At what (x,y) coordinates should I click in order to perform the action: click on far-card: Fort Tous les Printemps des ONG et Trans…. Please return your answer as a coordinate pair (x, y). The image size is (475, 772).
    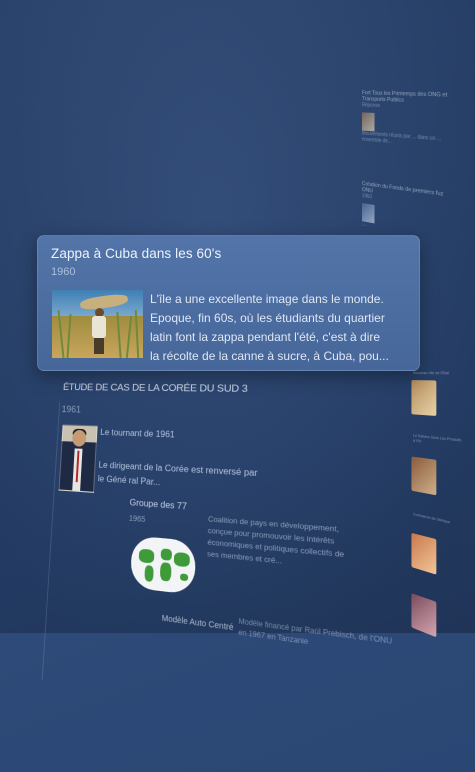
    Looking at the image, I should click on (408, 120).